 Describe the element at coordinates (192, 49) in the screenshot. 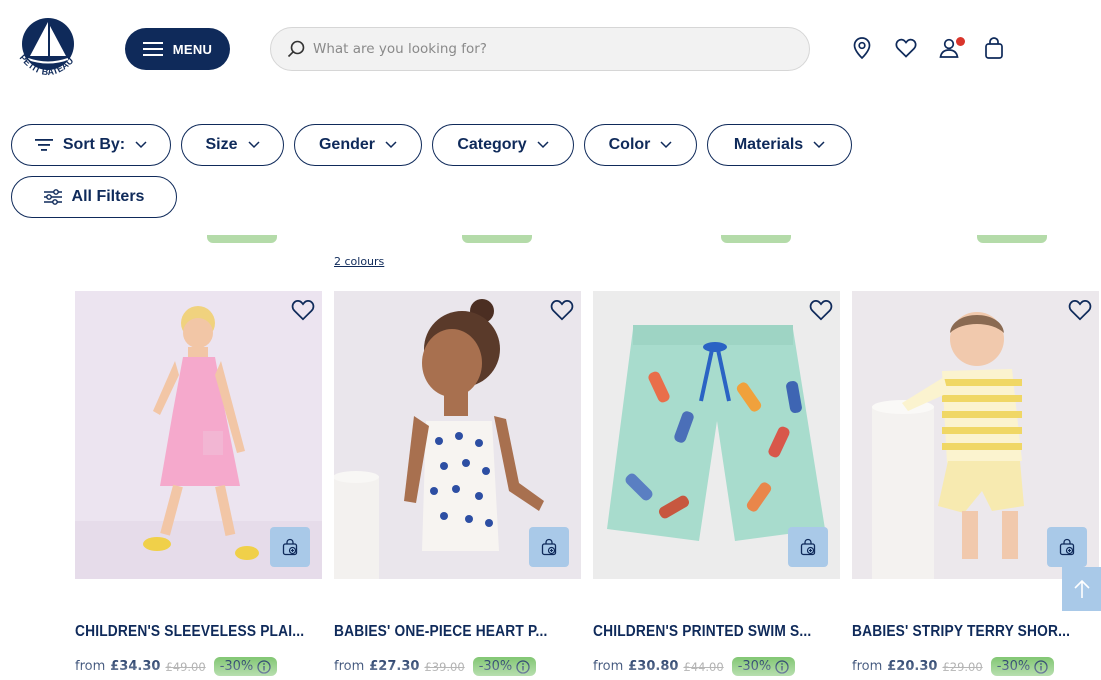

I see `menu-label: MENU` at that location.